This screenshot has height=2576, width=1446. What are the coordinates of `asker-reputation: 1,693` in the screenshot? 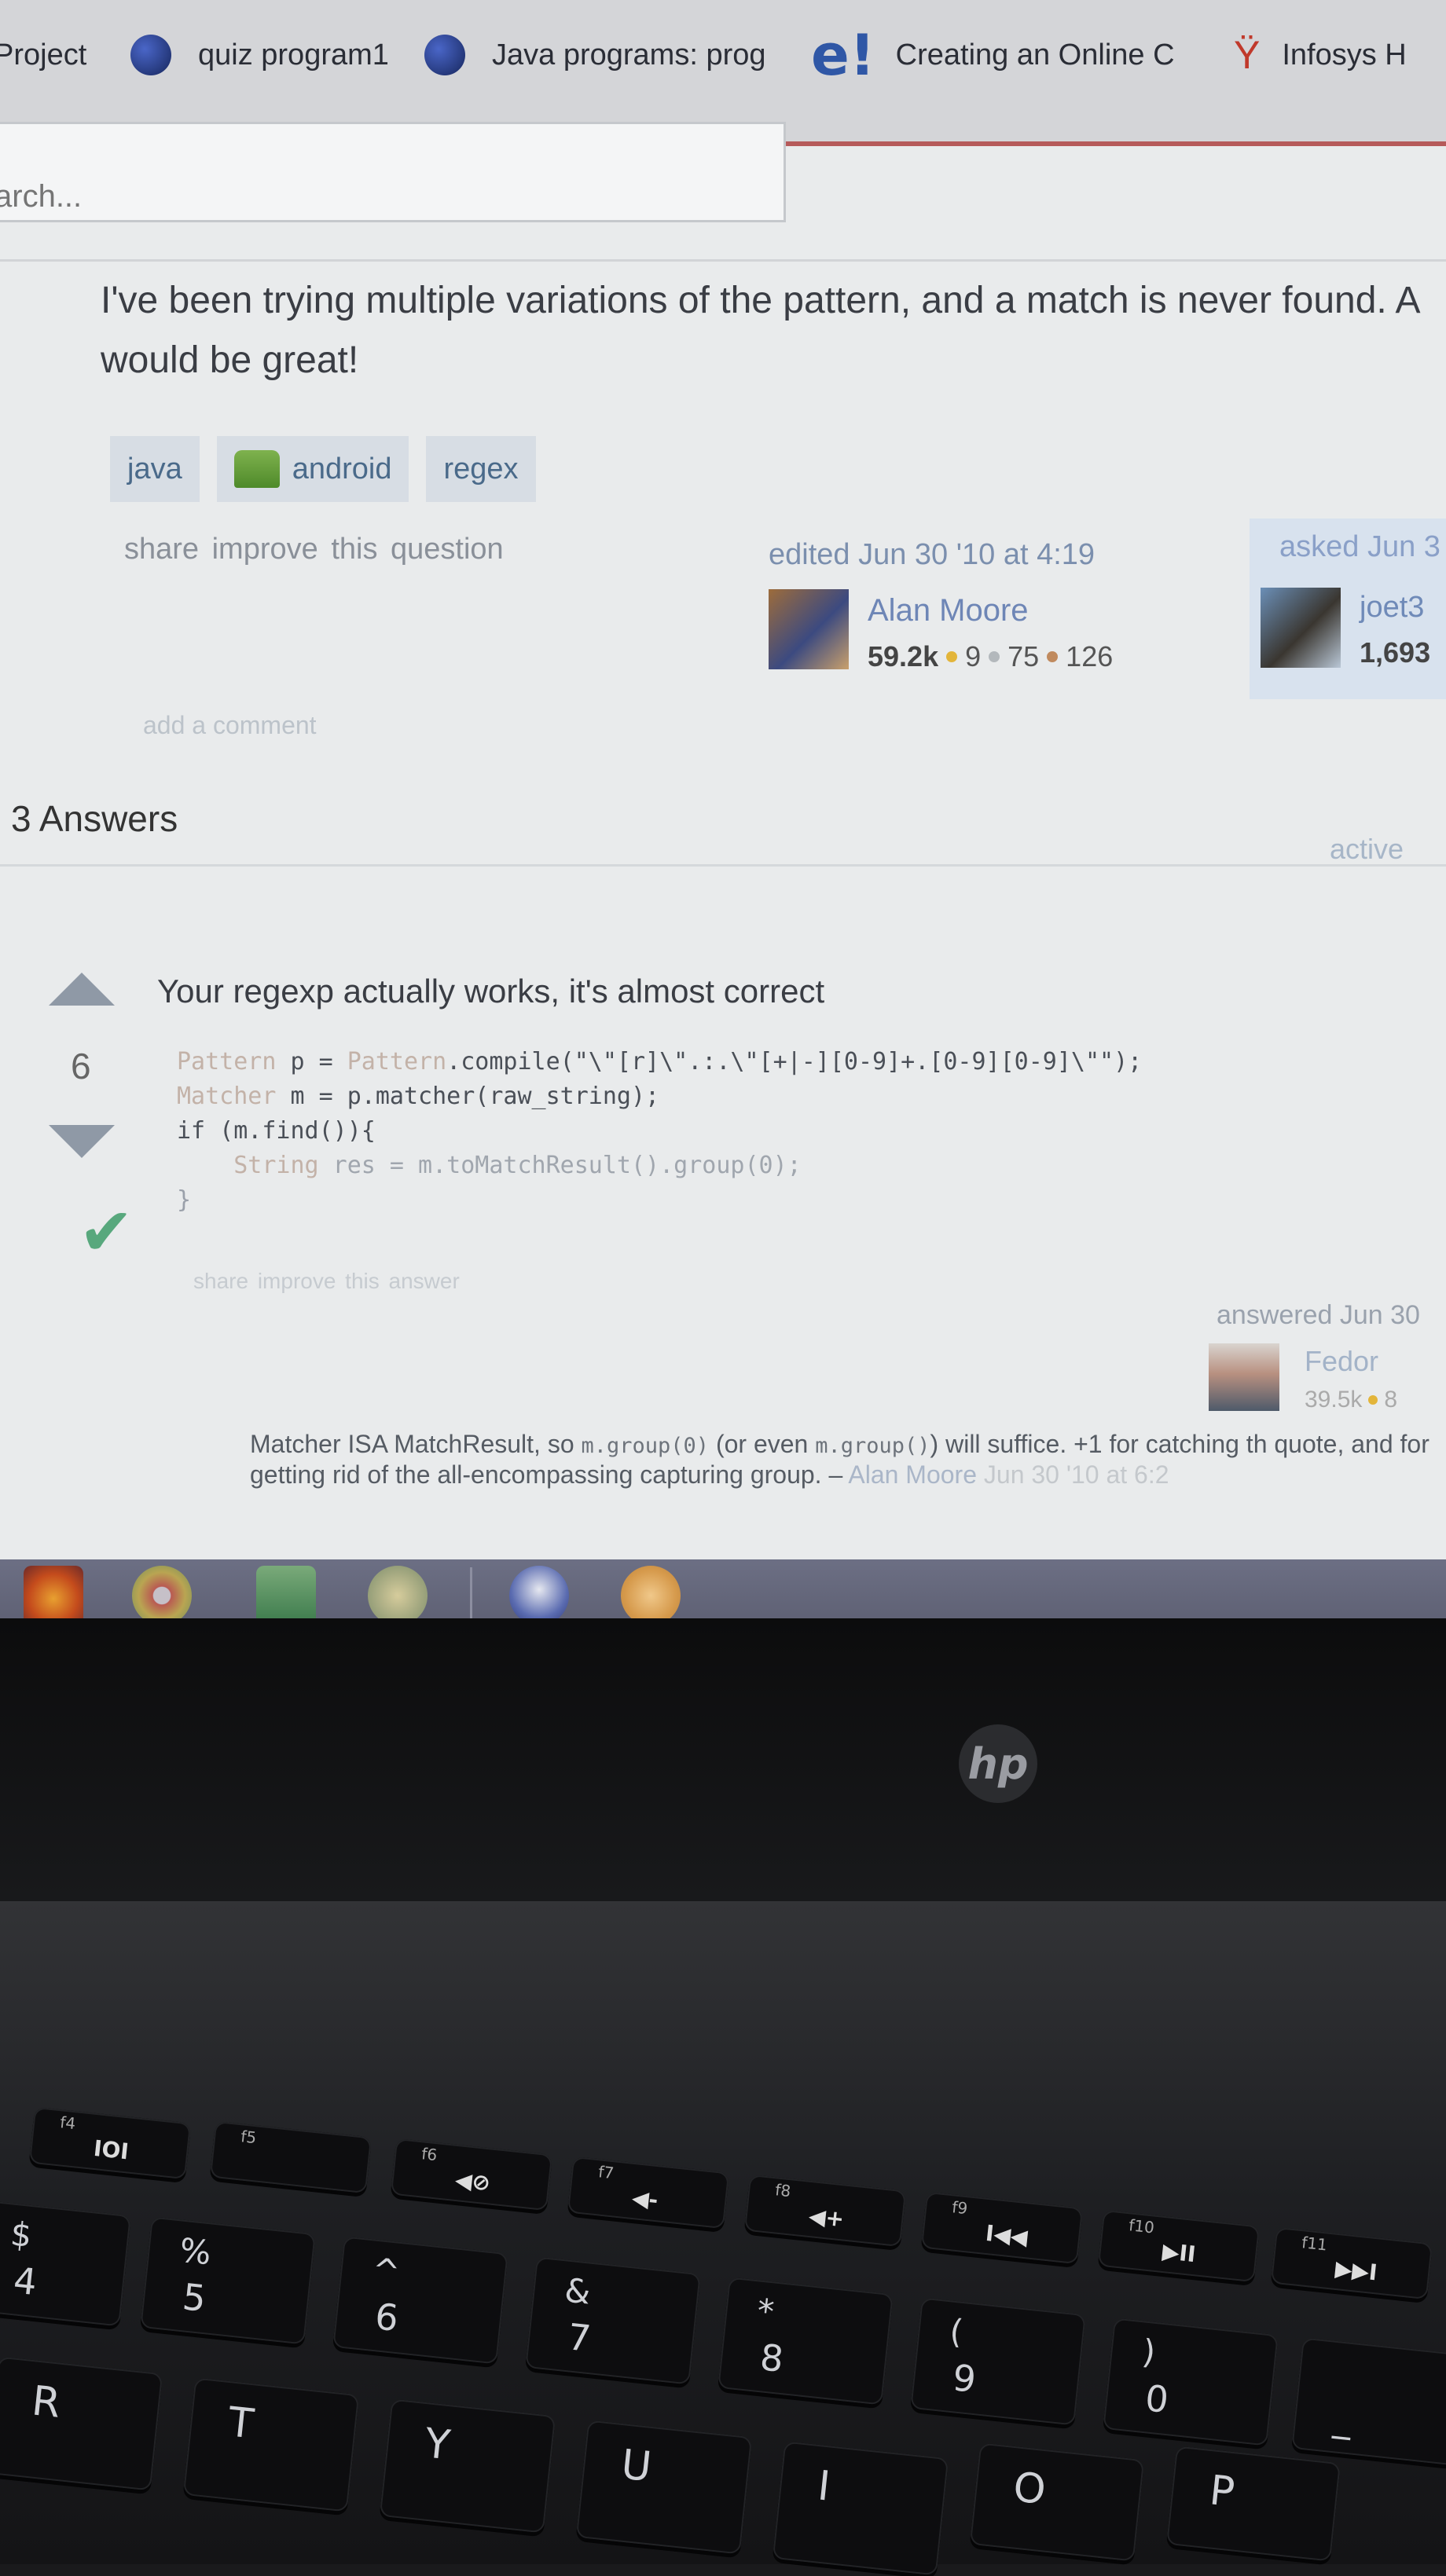 It's located at (1395, 652).